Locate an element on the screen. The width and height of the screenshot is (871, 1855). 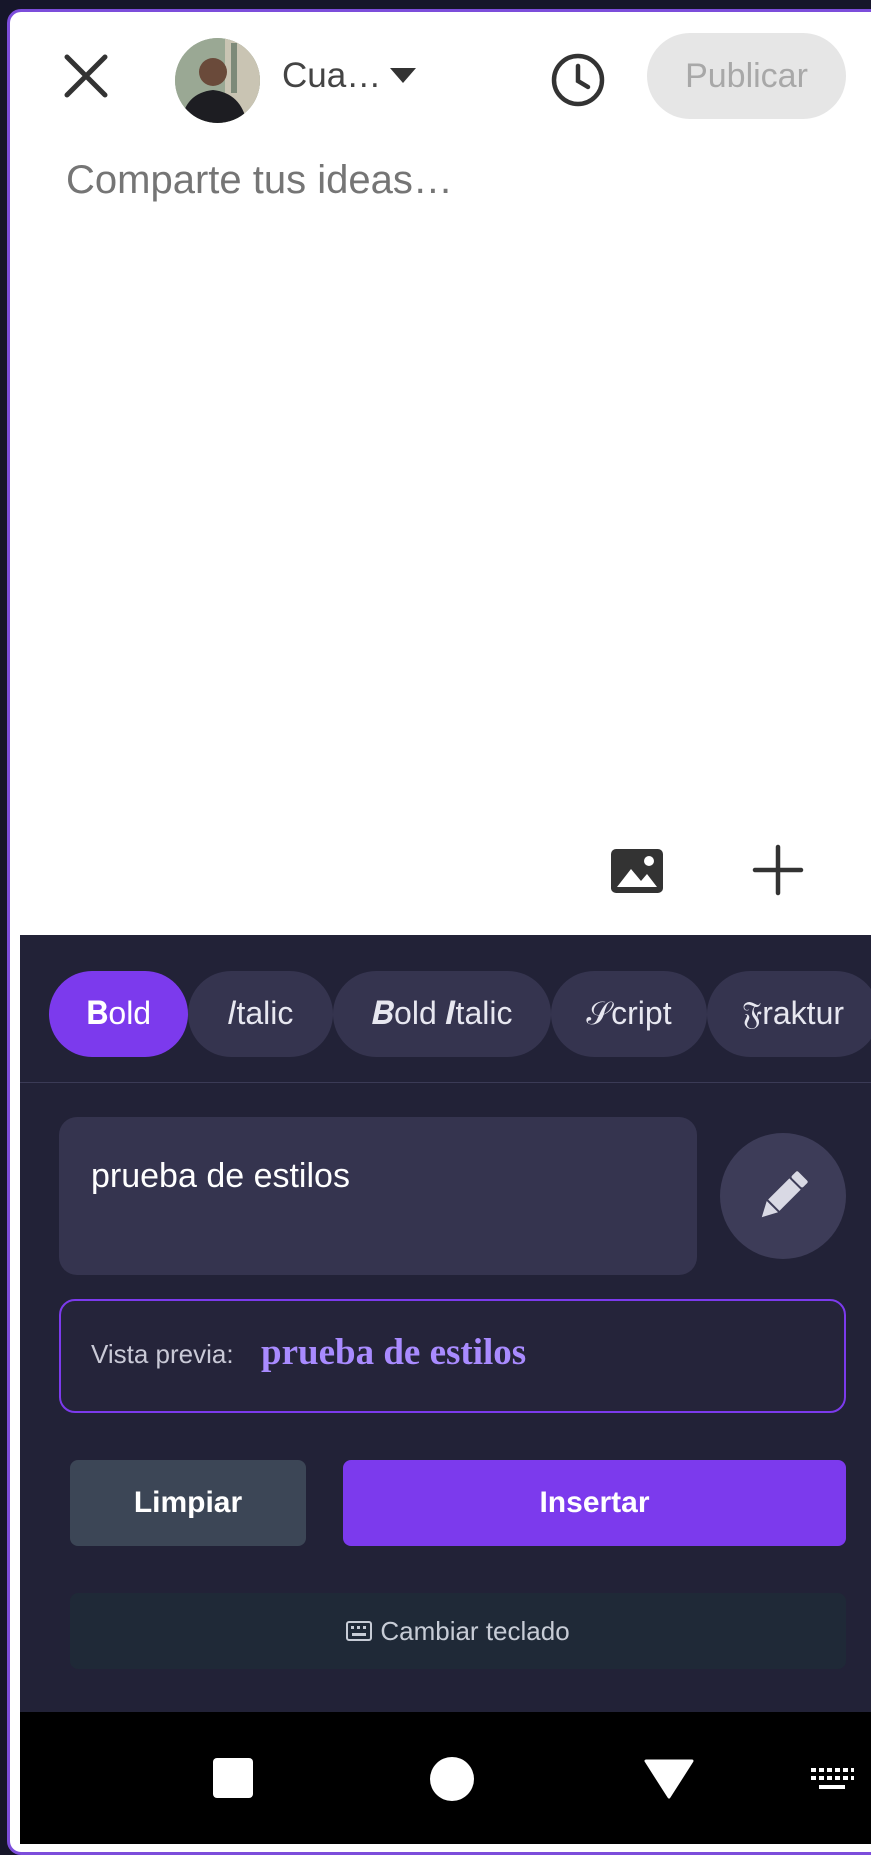
keyboard-switch-nav-button is located at coordinates (832, 1779).